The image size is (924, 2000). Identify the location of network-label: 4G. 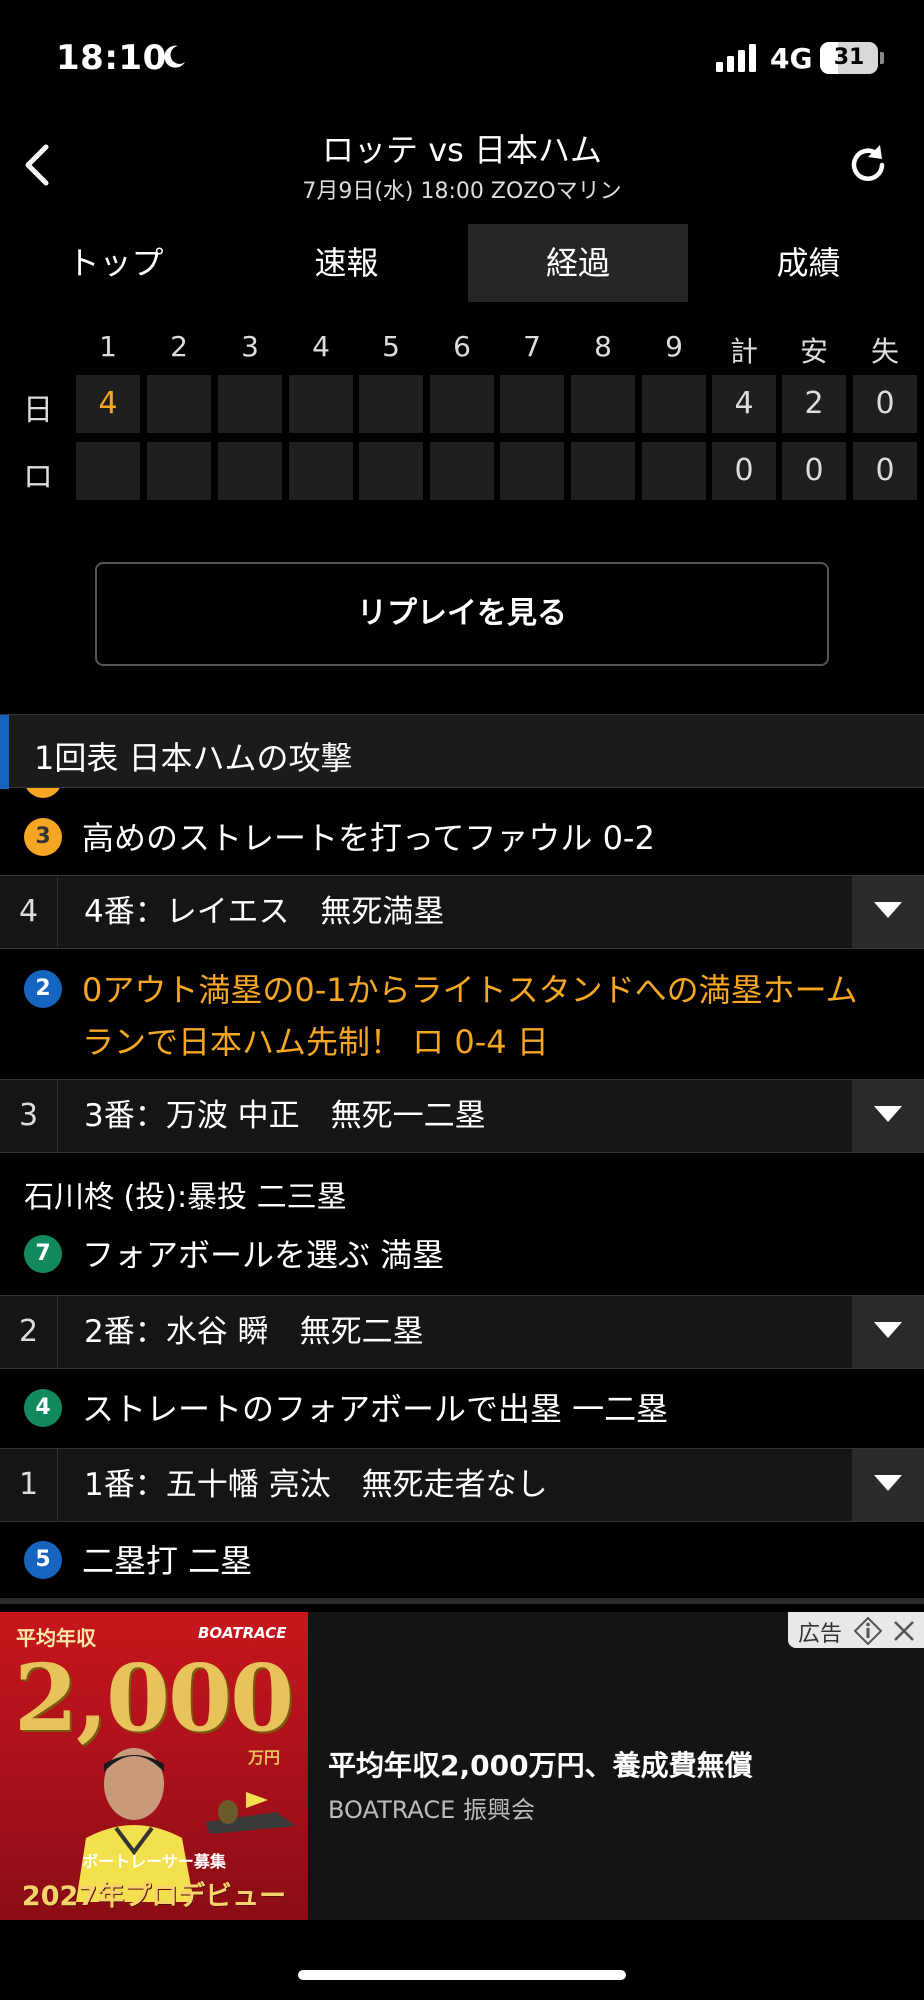
(791, 58).